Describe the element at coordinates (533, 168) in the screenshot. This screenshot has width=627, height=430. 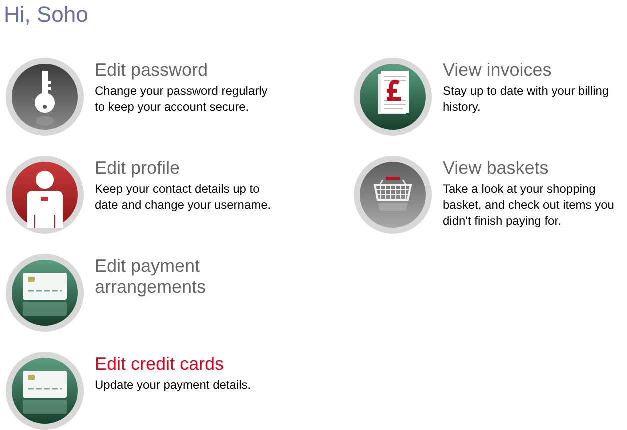
I see `link-title: View baskets` at that location.